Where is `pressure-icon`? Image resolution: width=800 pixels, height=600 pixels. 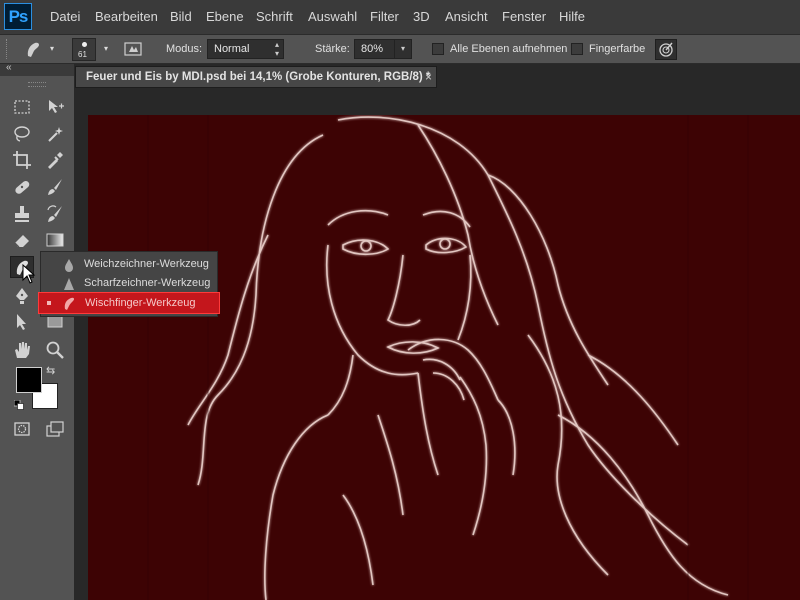 pressure-icon is located at coordinates (666, 49).